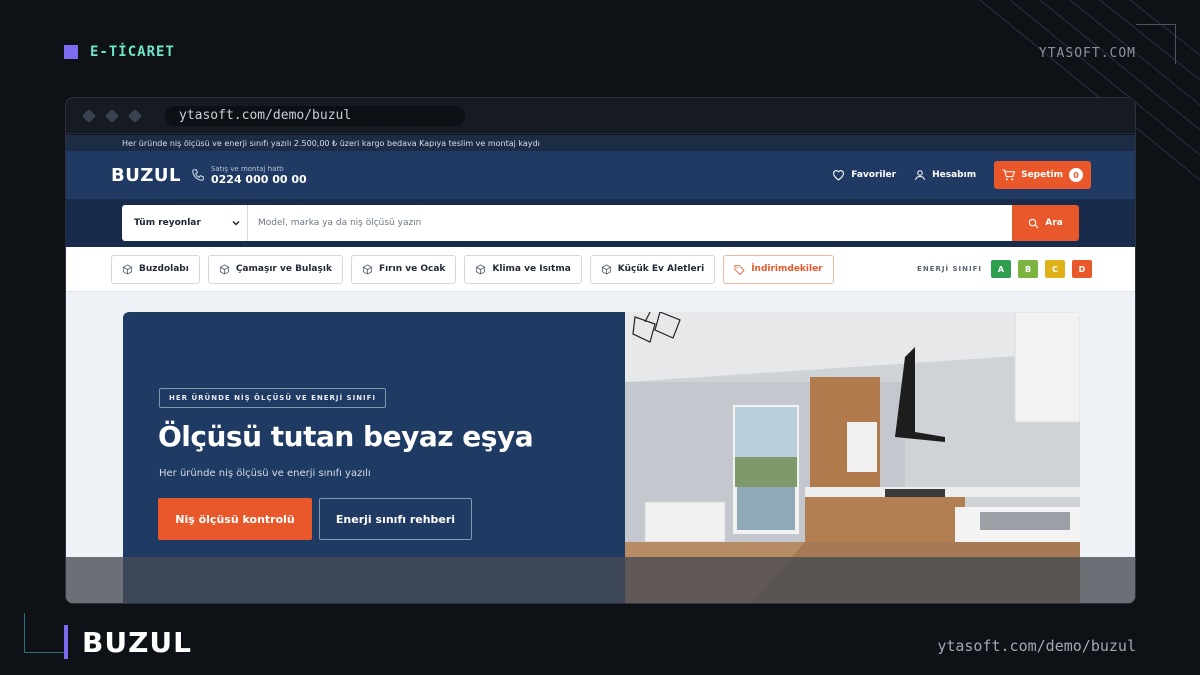  What do you see at coordinates (315, 115) in the screenshot?
I see `address-bar: ytasoft.com/demo/buzul` at bounding box center [315, 115].